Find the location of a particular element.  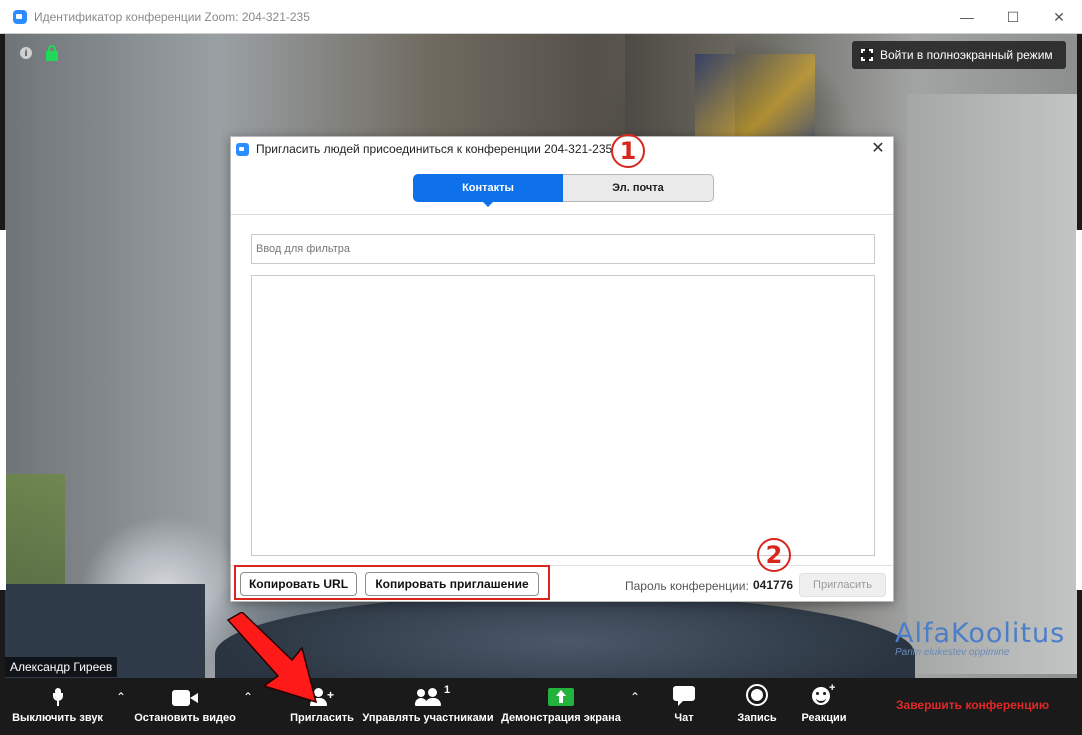

reactions-label: Реакции is located at coordinates (824, 718).